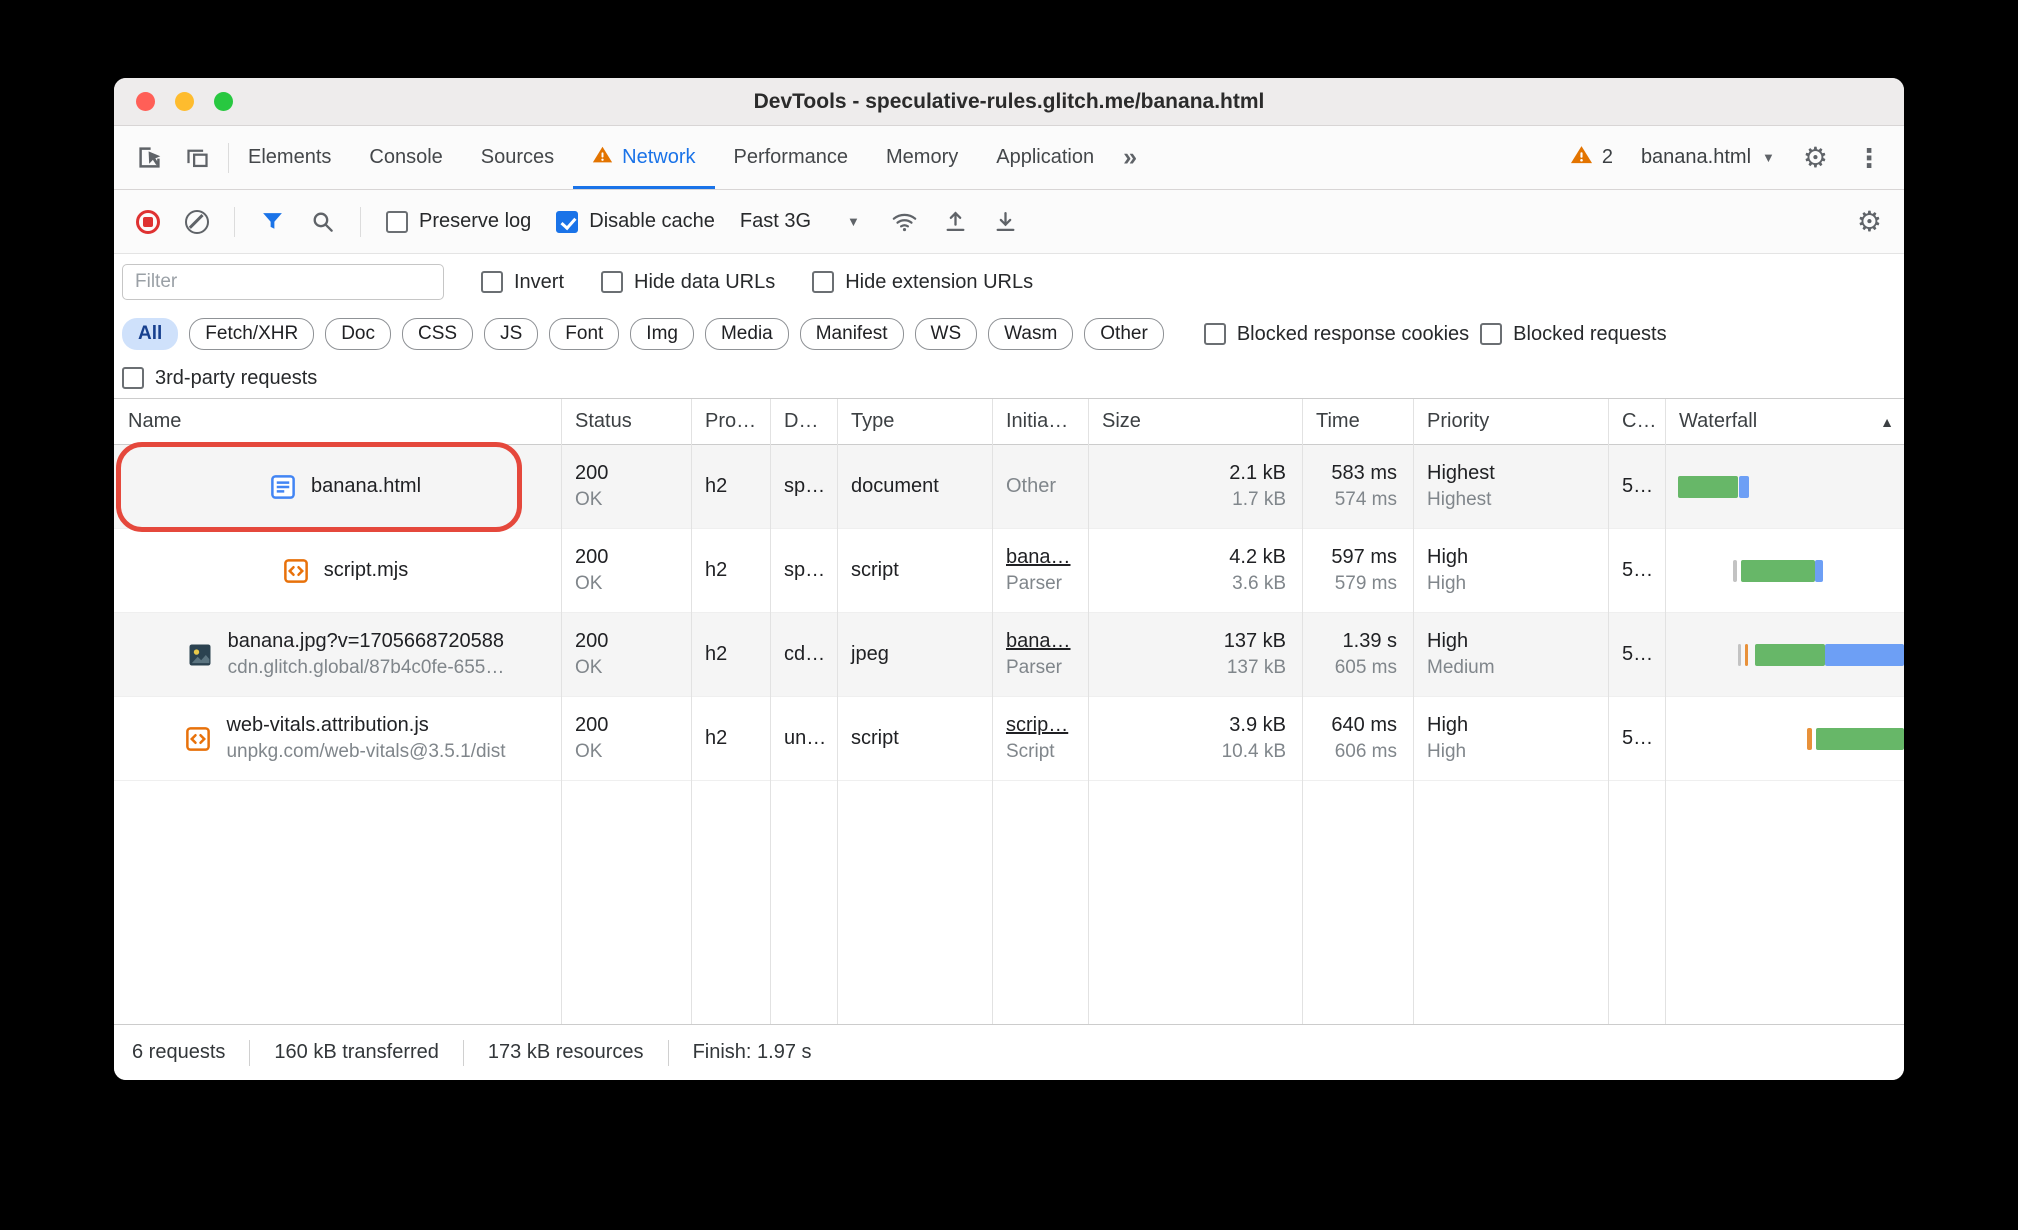 This screenshot has height=1230, width=2018. What do you see at coordinates (922, 157) in the screenshot?
I see `tab-memory: Memory` at bounding box center [922, 157].